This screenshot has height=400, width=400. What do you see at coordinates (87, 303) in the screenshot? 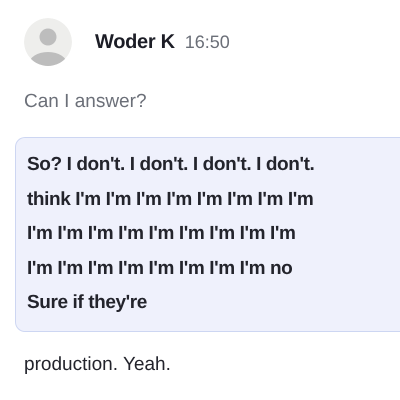
I see `quote-line: Sure if they're` at bounding box center [87, 303].